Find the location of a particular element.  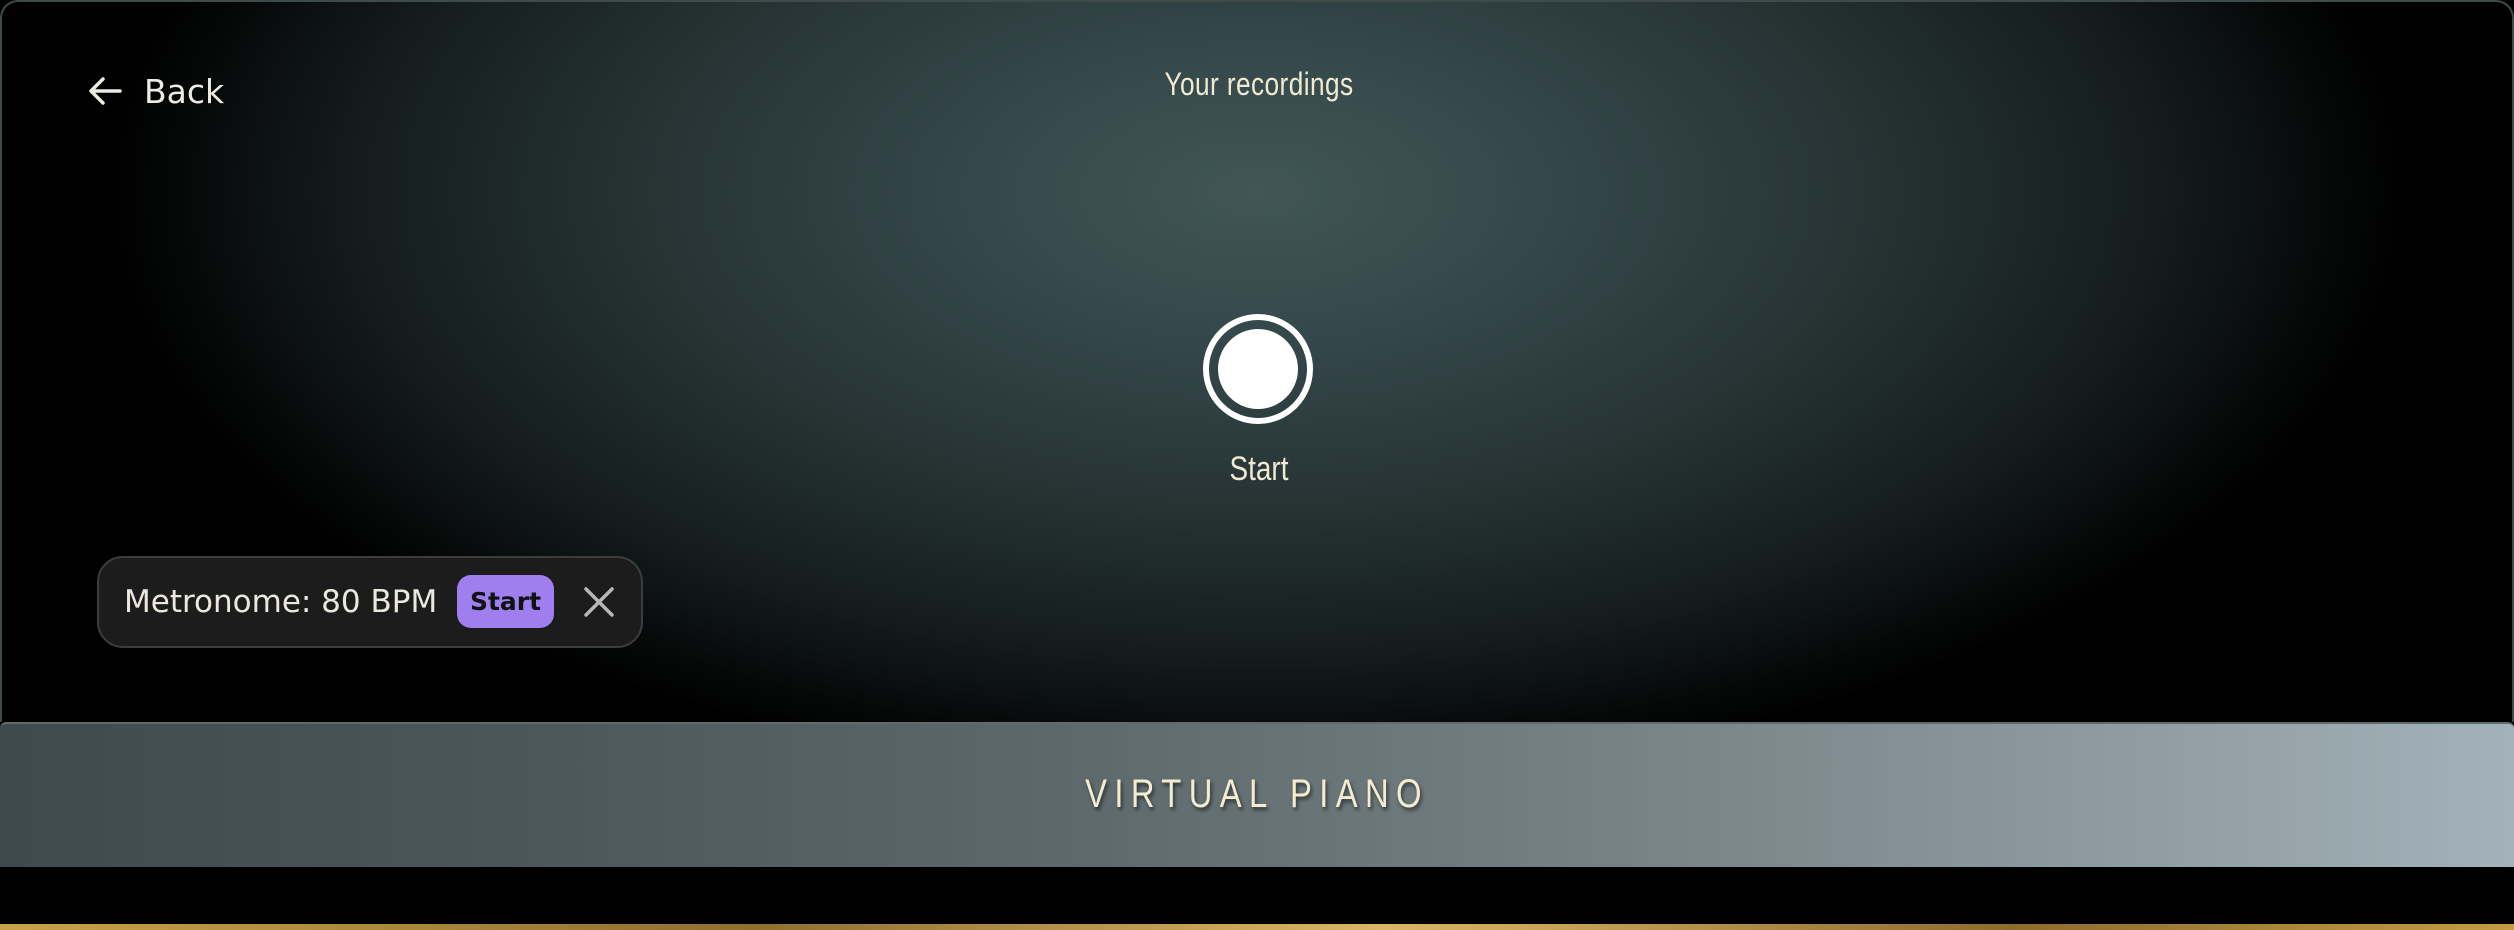

banner-title: VIRTUAL PIANO is located at coordinates (1257, 794).